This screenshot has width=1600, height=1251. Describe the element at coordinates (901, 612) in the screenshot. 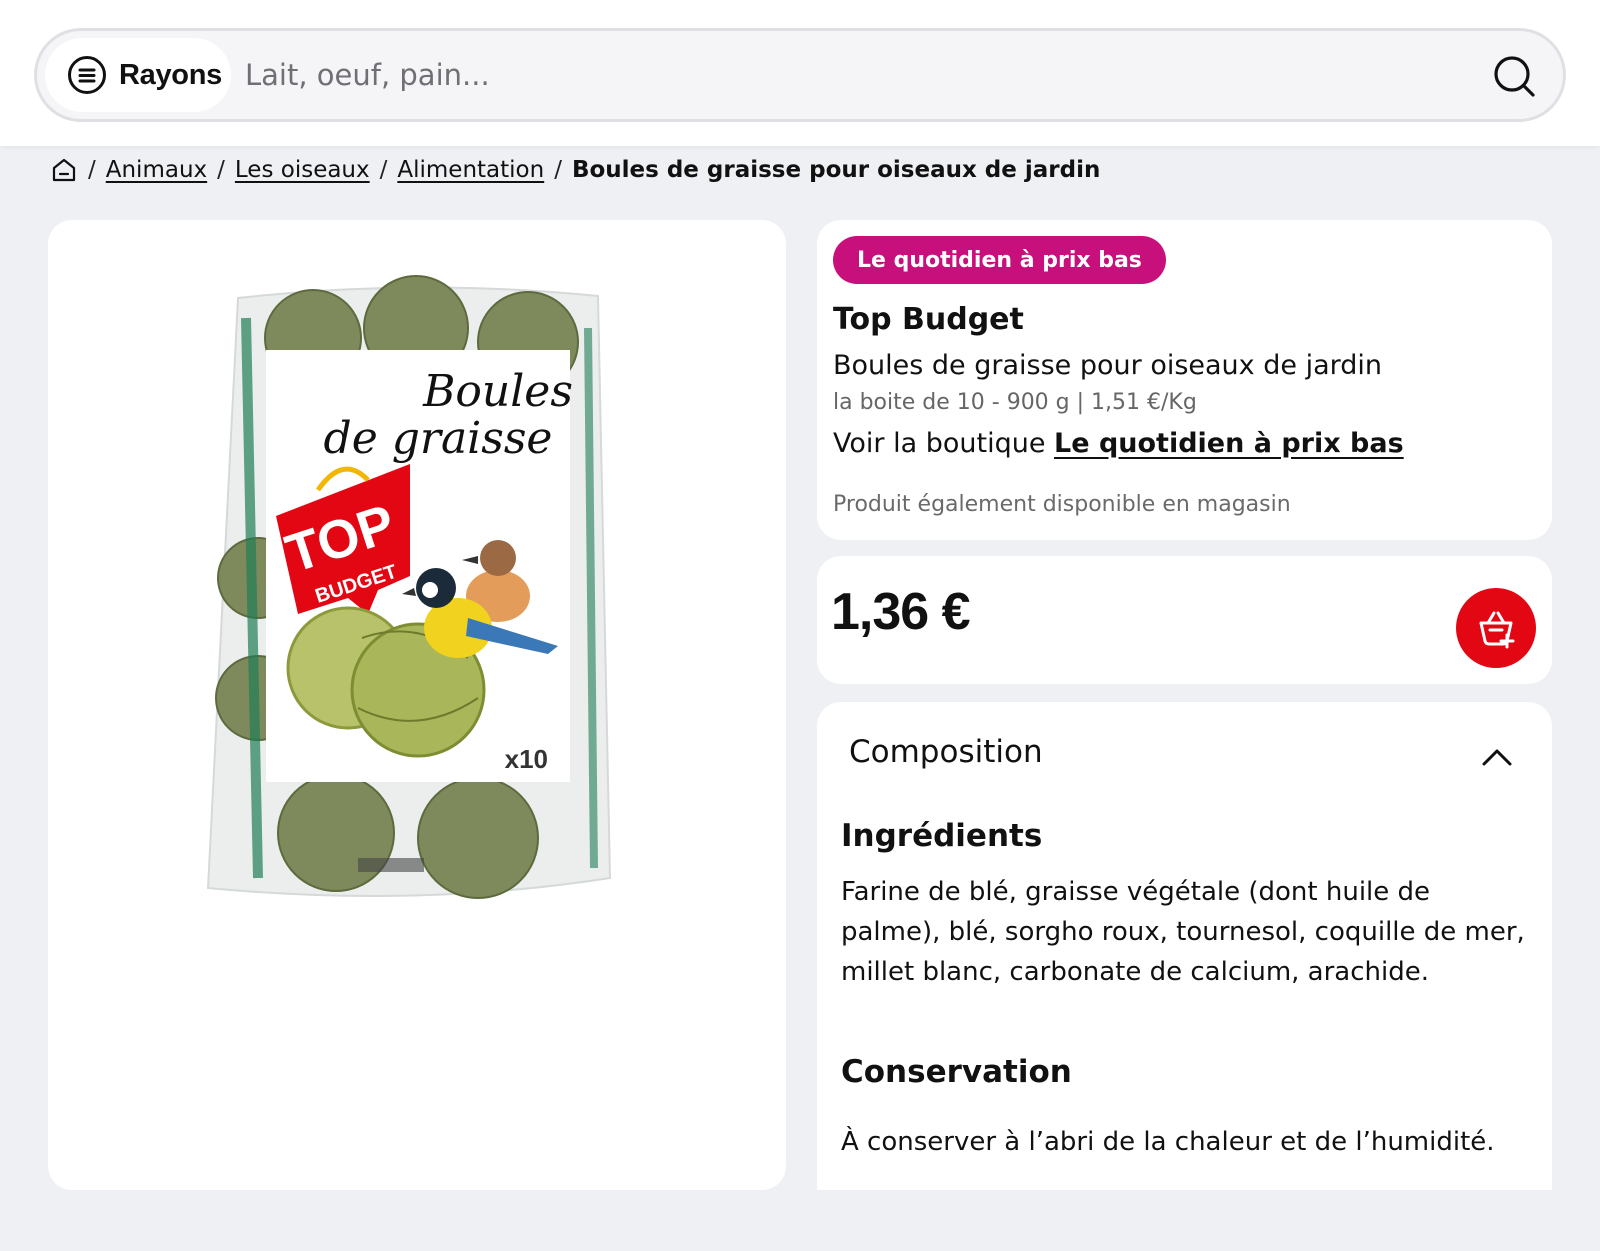

I see `product-price: 1,36 €` at that location.